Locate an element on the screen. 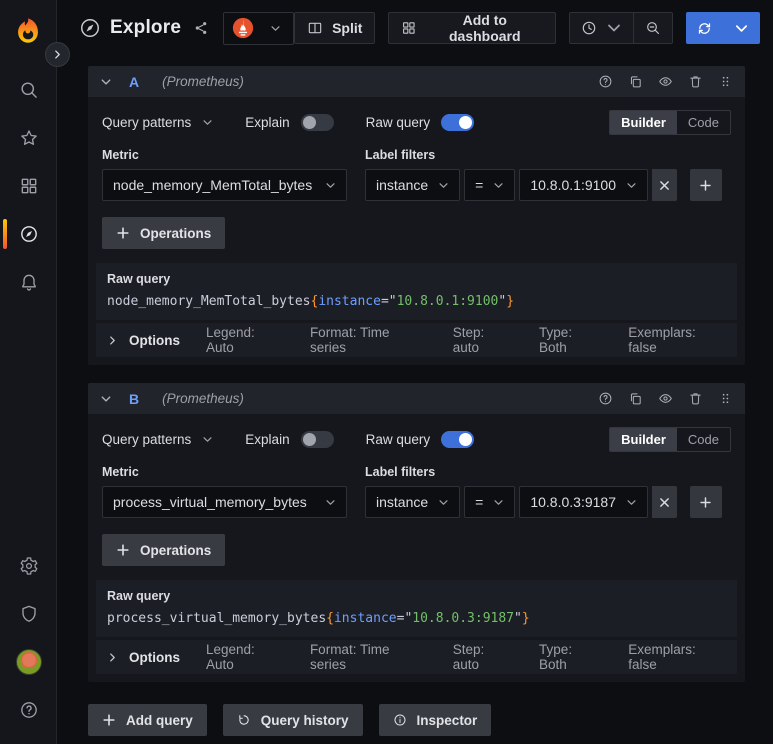 The width and height of the screenshot is (773, 744). run-query-button is located at coordinates (704, 28).